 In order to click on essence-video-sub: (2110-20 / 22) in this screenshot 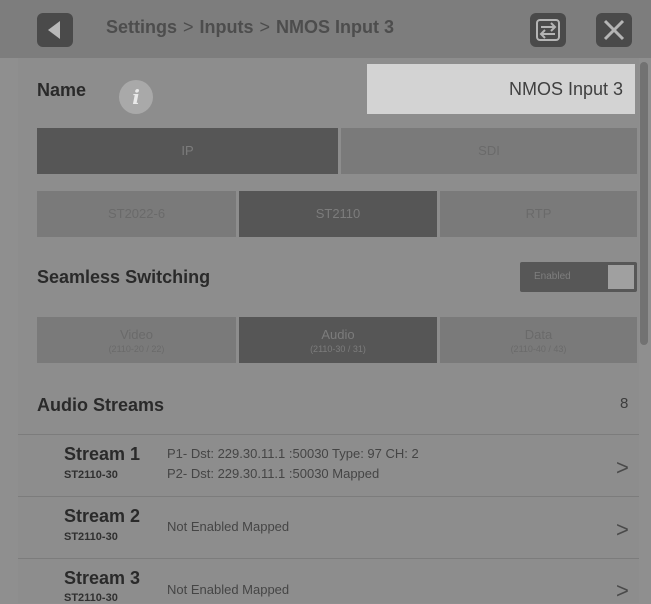, I will do `click(136, 349)`.